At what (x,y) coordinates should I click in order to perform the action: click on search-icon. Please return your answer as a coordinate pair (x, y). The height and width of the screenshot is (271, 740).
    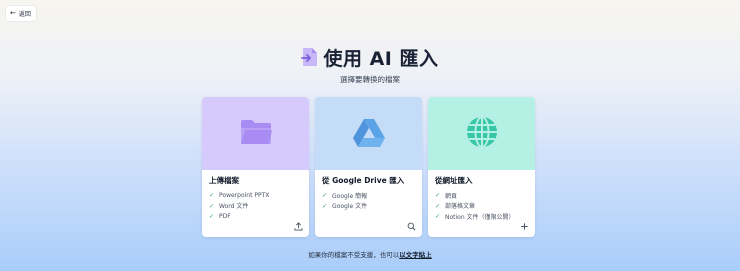
    Looking at the image, I should click on (411, 226).